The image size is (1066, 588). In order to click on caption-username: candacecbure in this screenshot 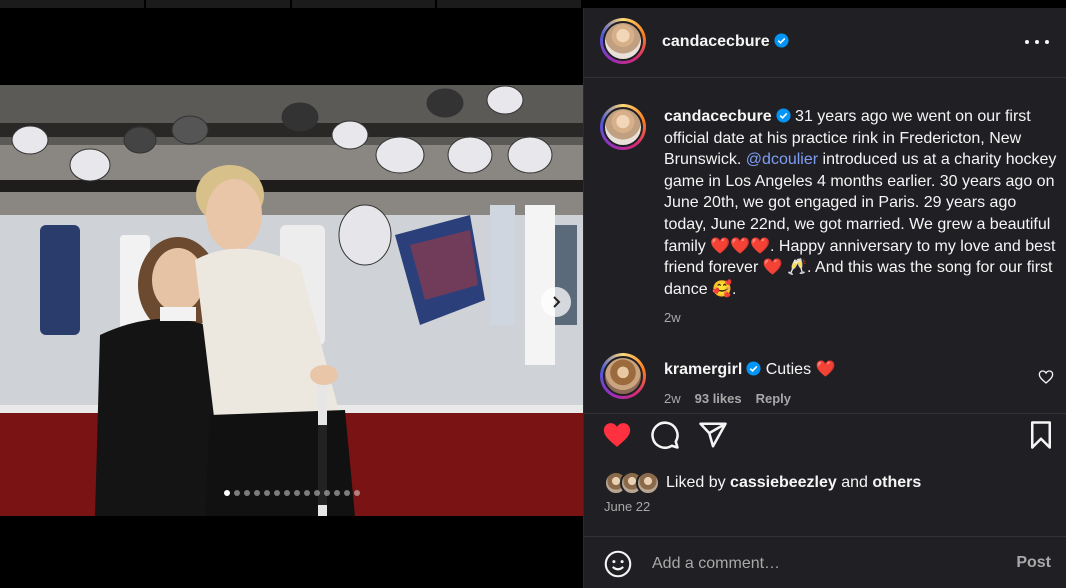, I will do `click(718, 116)`.